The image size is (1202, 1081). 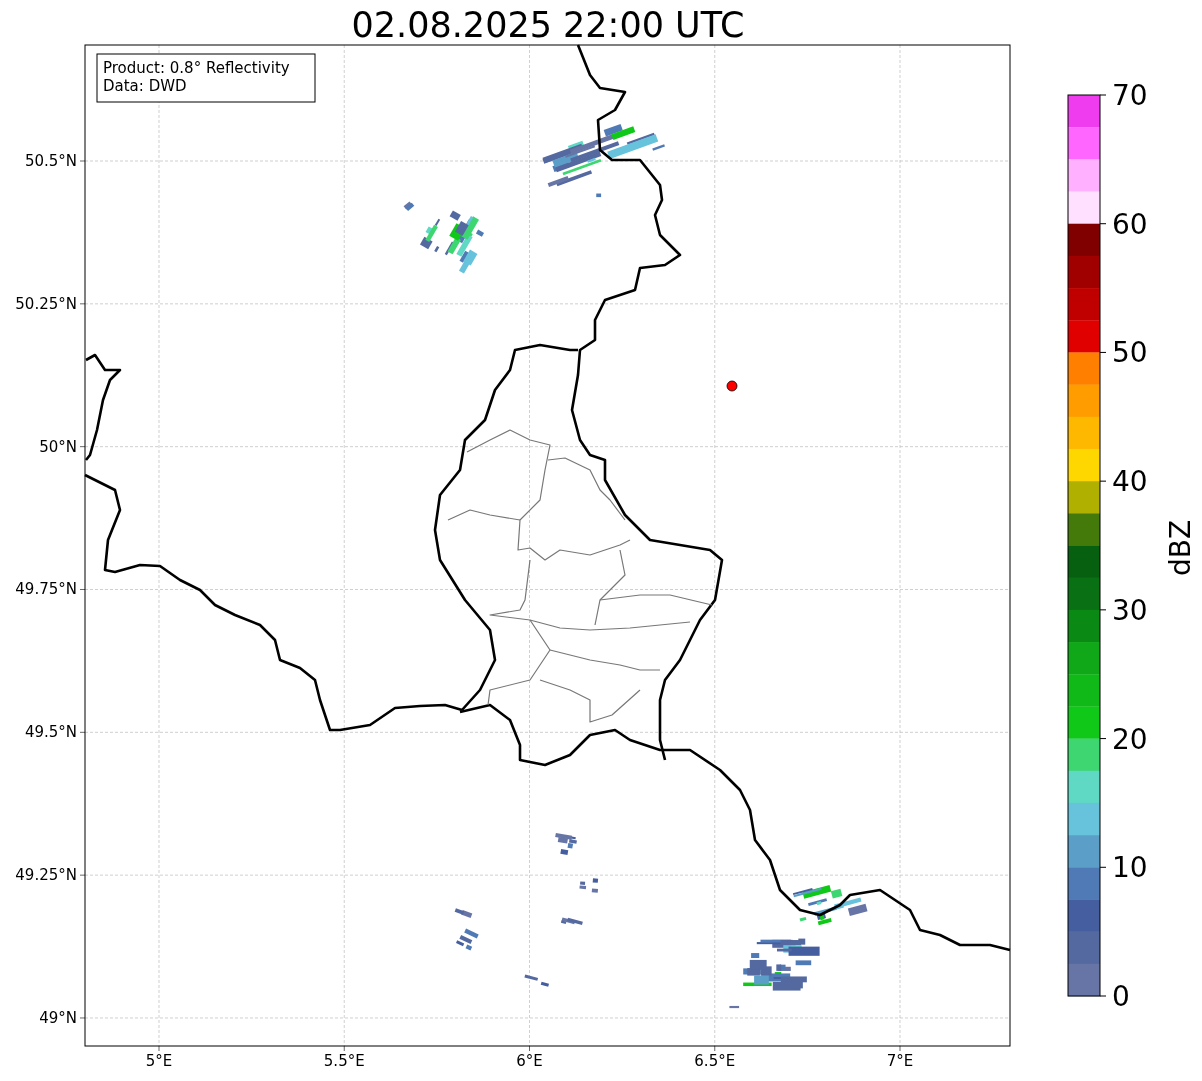 I want to click on radar-site-marker, so click(x=732, y=386).